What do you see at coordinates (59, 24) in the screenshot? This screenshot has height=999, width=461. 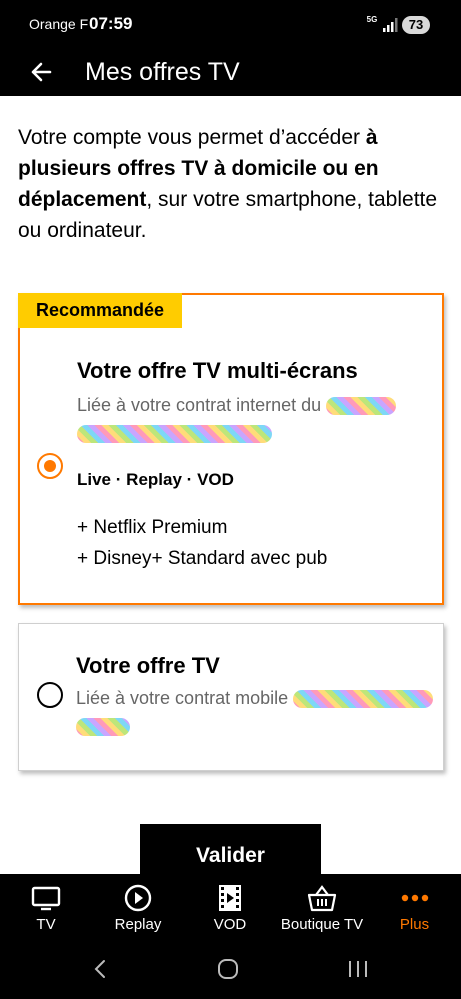 I see `carrier-name: Orange F` at bounding box center [59, 24].